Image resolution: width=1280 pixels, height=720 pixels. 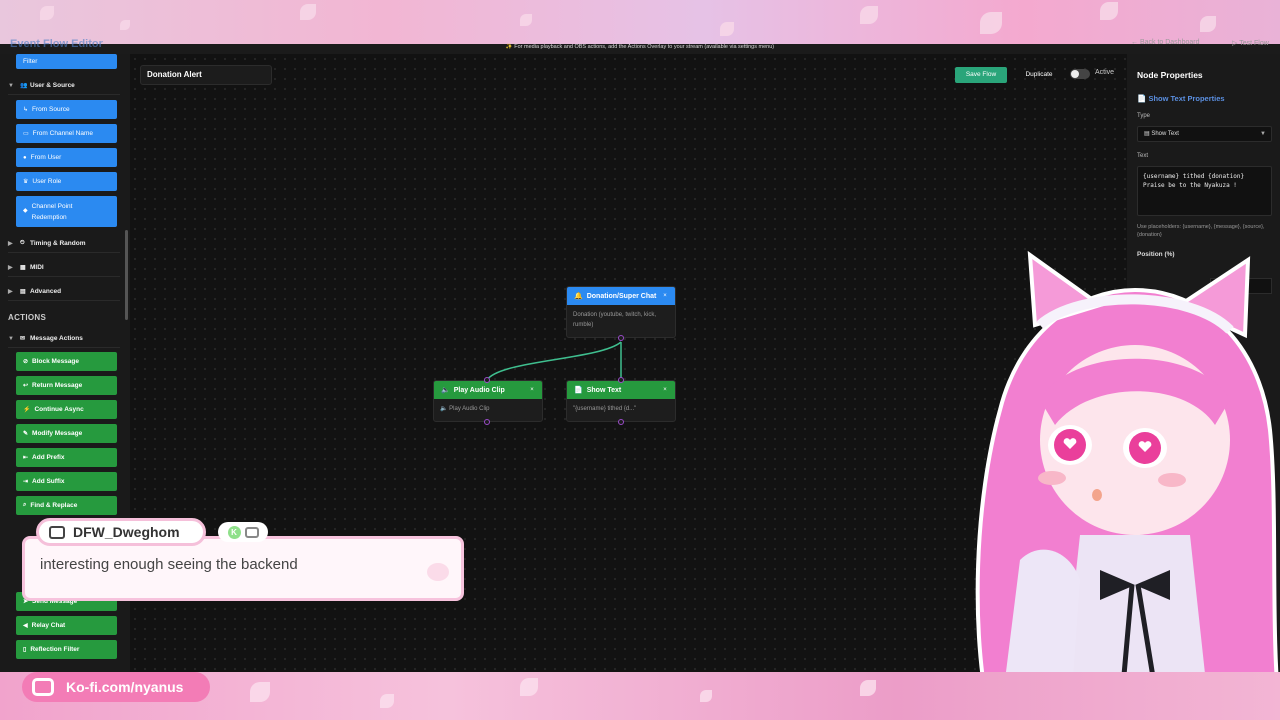 What do you see at coordinates (26, 134) in the screenshot?
I see `channel-icon: ▭` at bounding box center [26, 134].